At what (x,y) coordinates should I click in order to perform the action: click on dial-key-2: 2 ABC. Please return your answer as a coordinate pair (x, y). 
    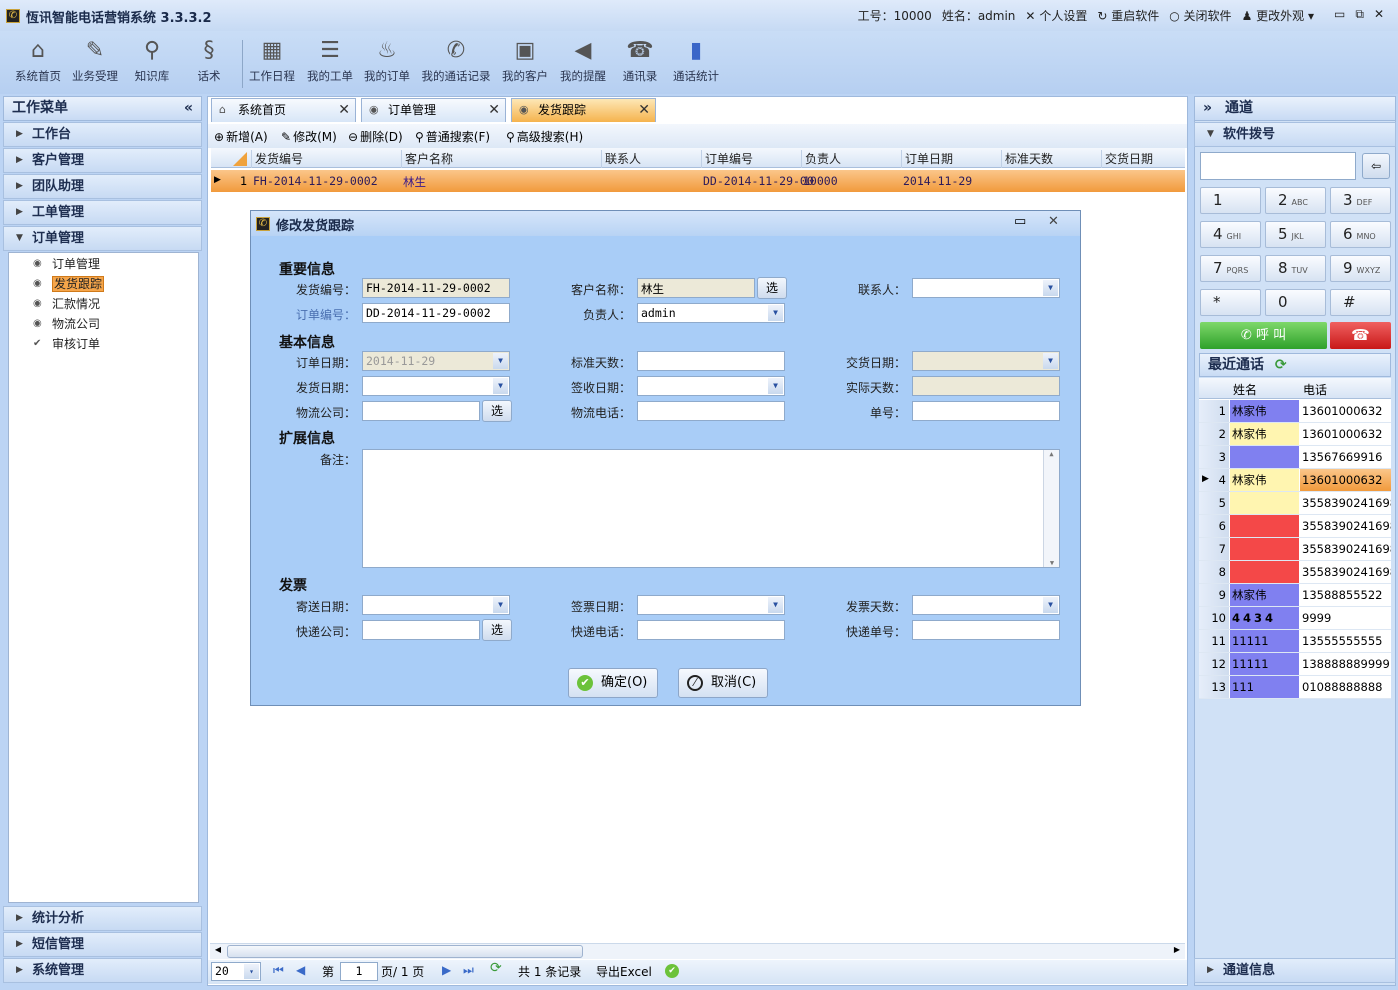
    Looking at the image, I should click on (1295, 200).